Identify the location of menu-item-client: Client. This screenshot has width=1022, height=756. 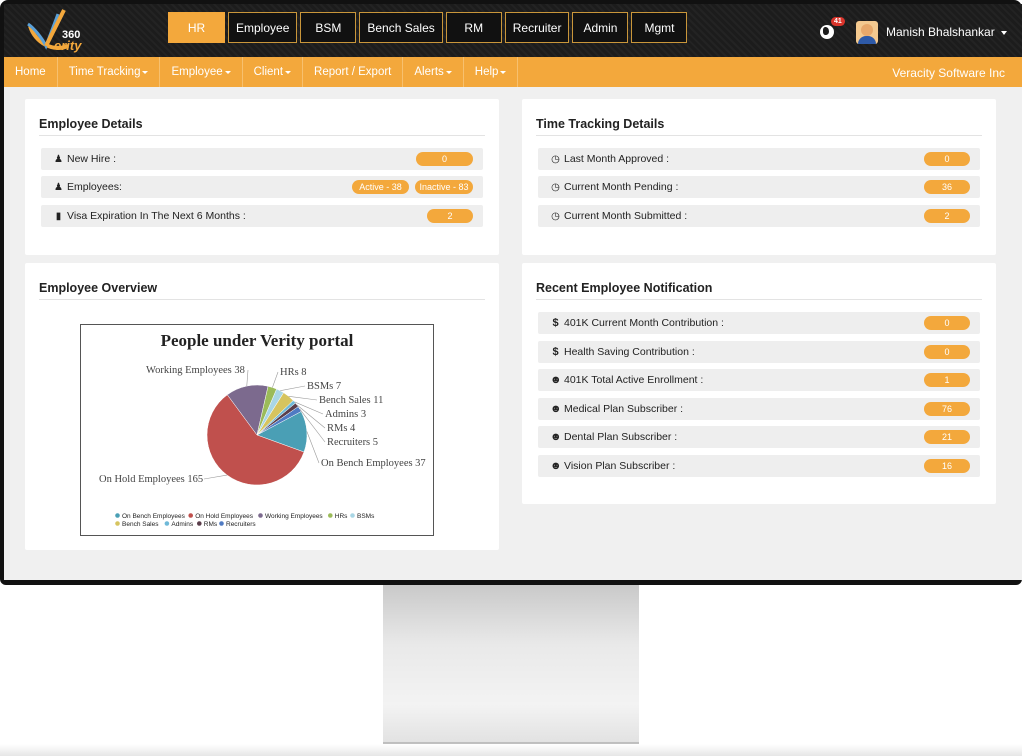
(273, 72).